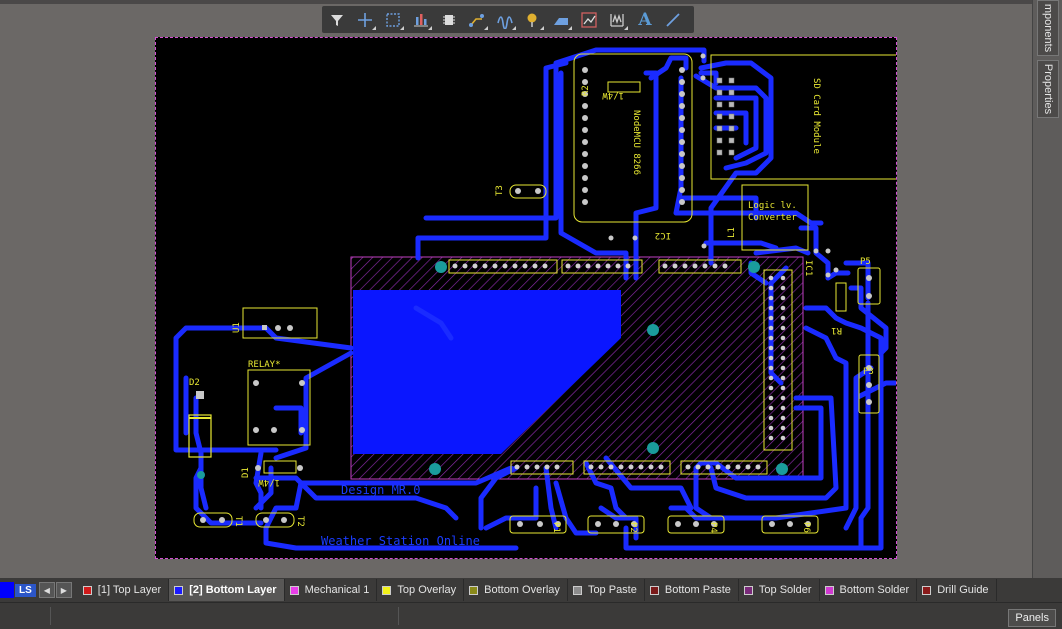 The width and height of the screenshot is (1062, 629). I want to click on current-layer-swatch, so click(7, 590).